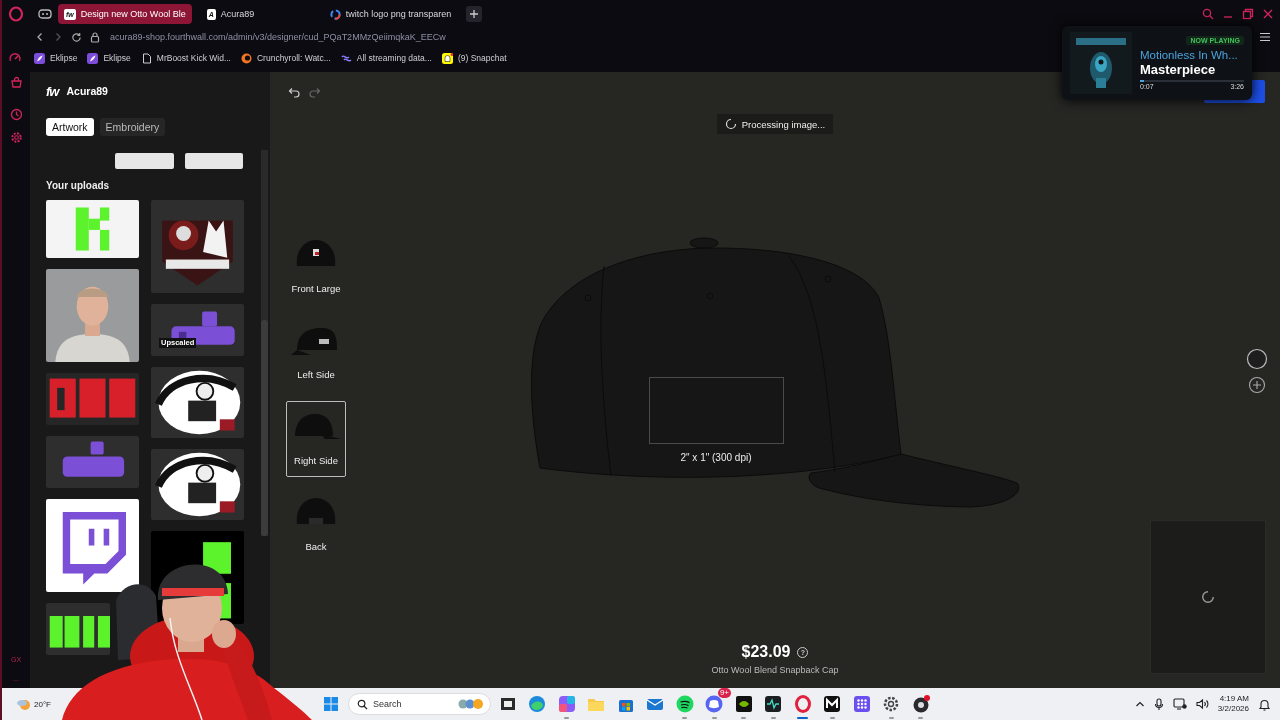  I want to click on new-tab-icon, so click(474, 14).